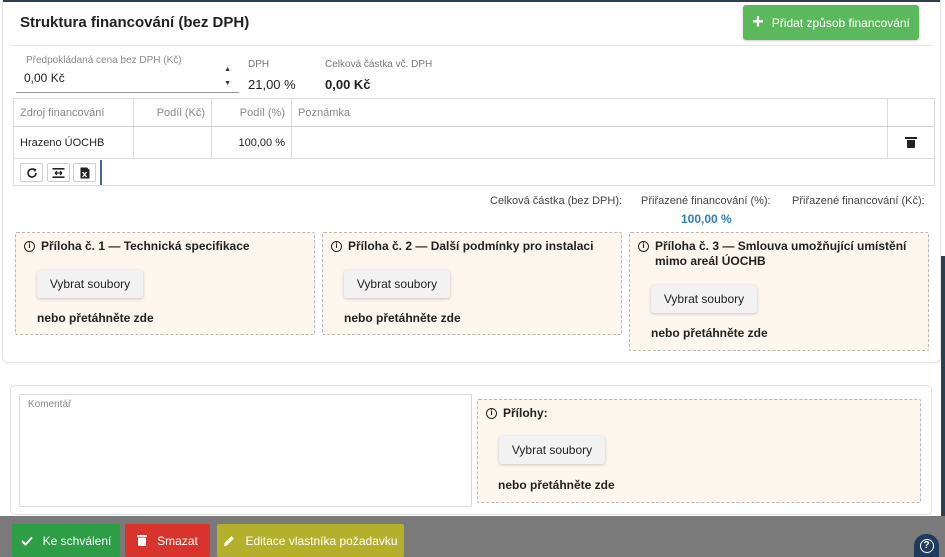  I want to click on refresh-button, so click(31, 172).